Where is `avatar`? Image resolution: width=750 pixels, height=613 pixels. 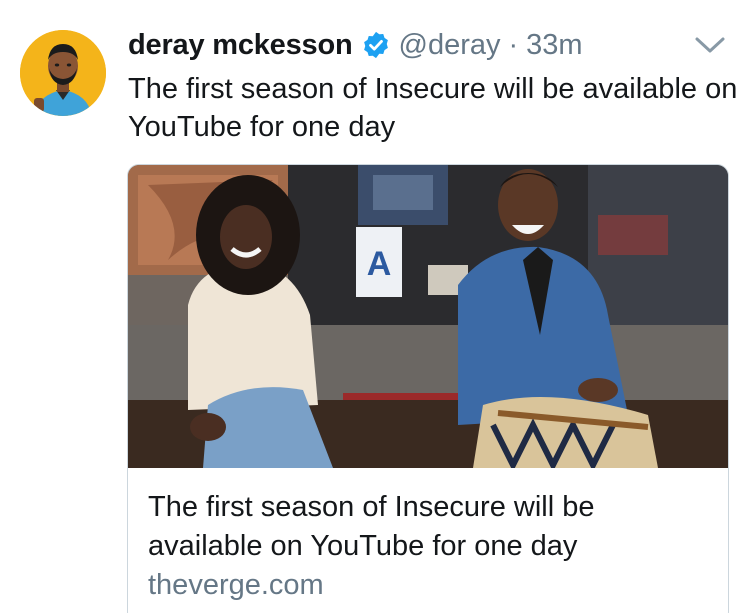 avatar is located at coordinates (63, 73).